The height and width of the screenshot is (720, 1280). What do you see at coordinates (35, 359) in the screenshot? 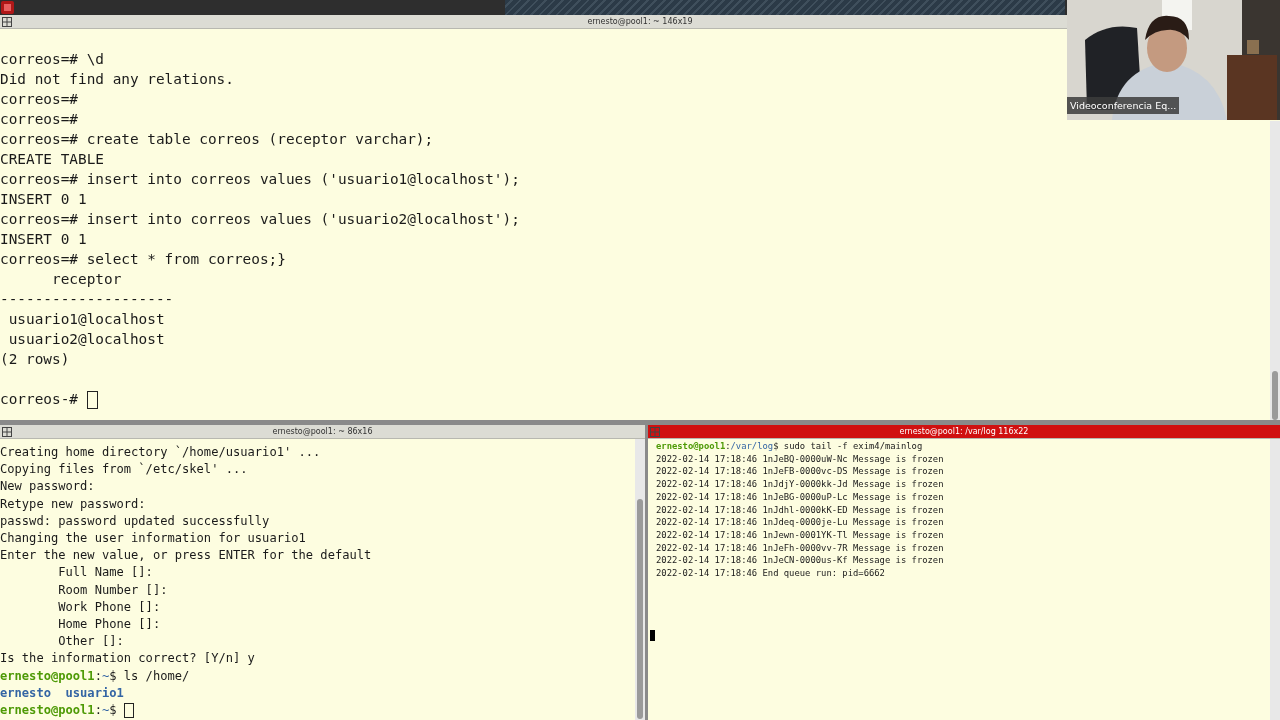
I see `terminal-line: (2 rows)` at bounding box center [35, 359].